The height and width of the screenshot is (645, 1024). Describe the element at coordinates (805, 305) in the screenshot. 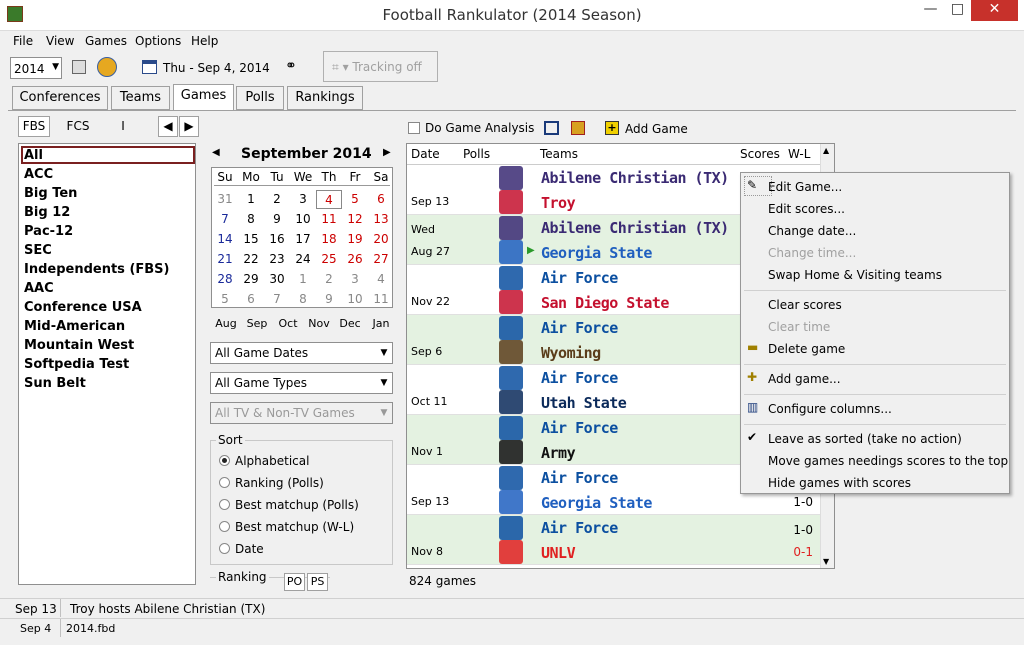

I see `menu-item-clear-scores: Clear scores` at that location.